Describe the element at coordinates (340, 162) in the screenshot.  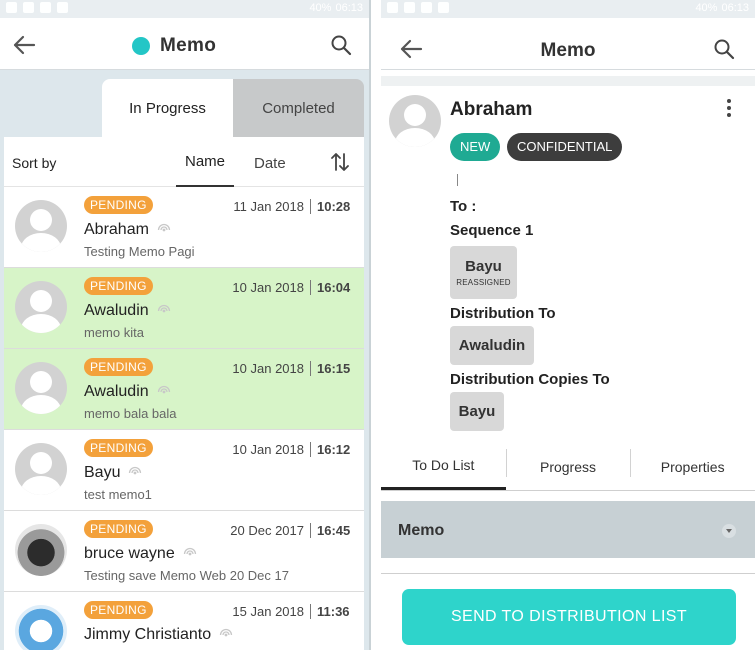
I see `sort-order-icon` at that location.